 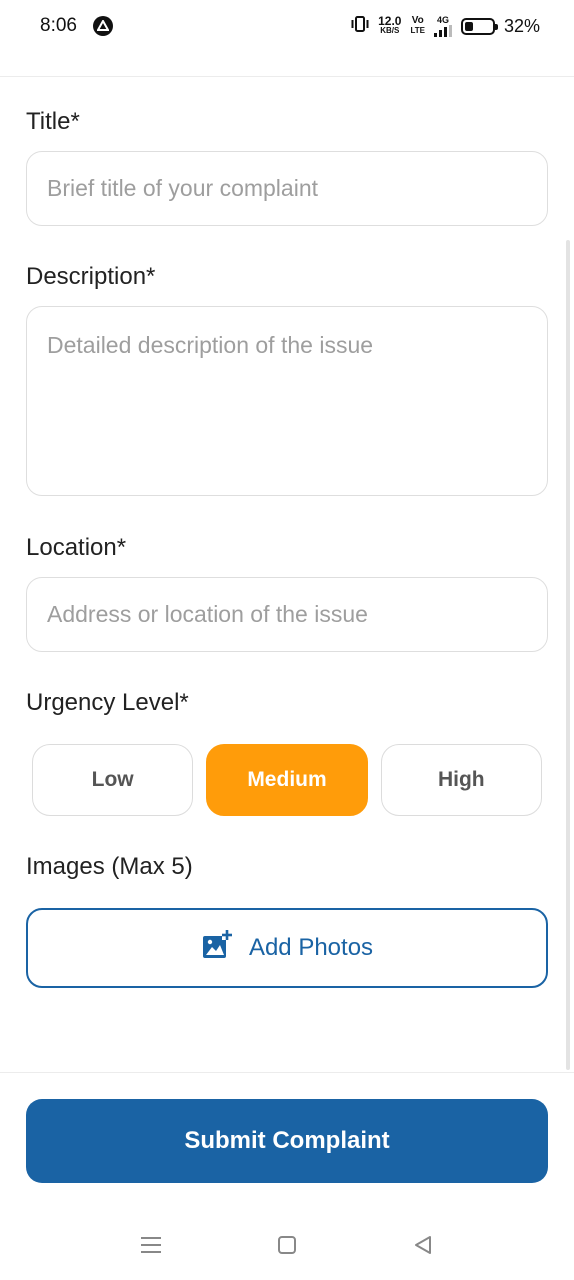 What do you see at coordinates (442, 31) in the screenshot?
I see `signal-icon` at bounding box center [442, 31].